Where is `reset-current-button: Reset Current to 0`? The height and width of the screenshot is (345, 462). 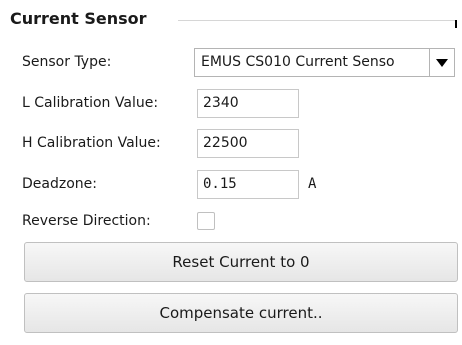
reset-current-button: Reset Current to 0 is located at coordinates (241, 262).